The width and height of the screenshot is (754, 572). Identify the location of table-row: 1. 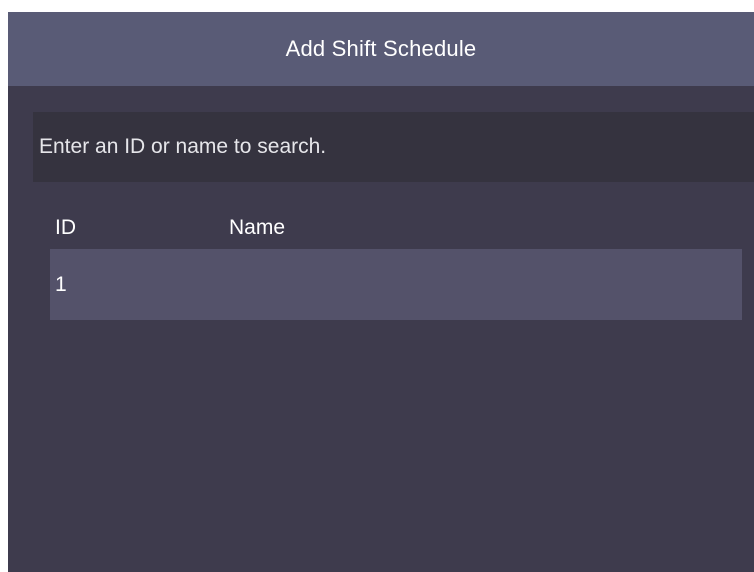
(396, 284).